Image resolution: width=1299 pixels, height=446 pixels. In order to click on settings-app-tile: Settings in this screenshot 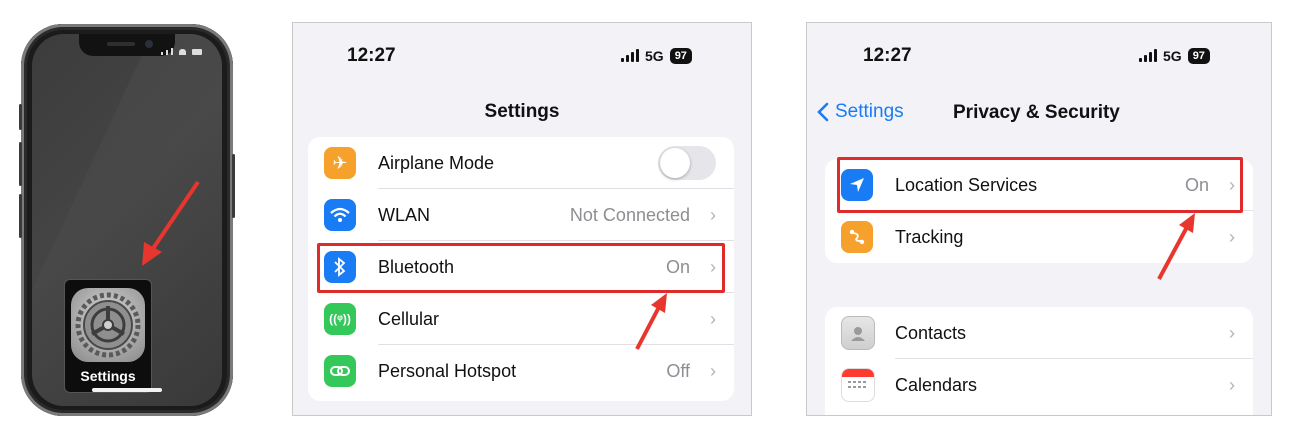, I will do `click(108, 336)`.